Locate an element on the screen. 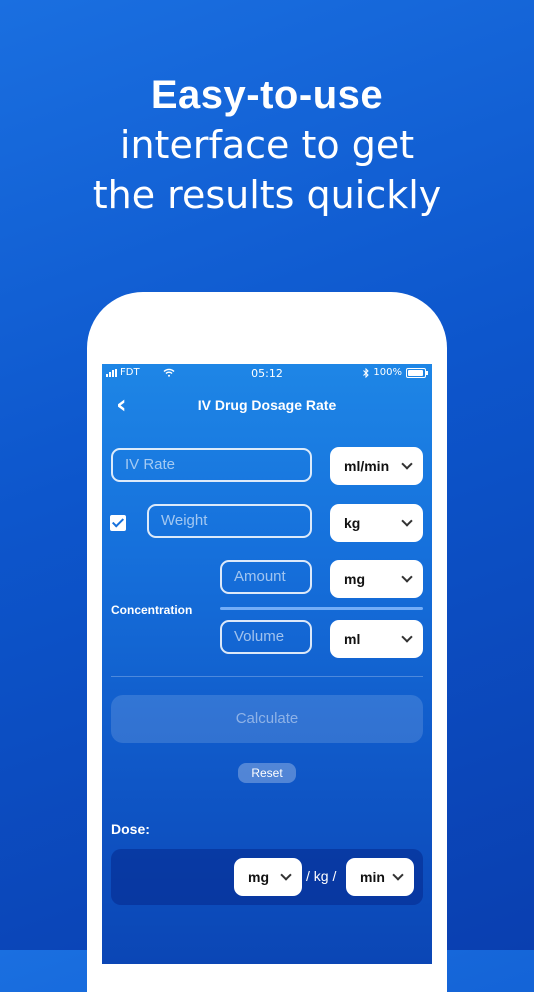 The width and height of the screenshot is (534, 992). concentration-divider is located at coordinates (321, 608).